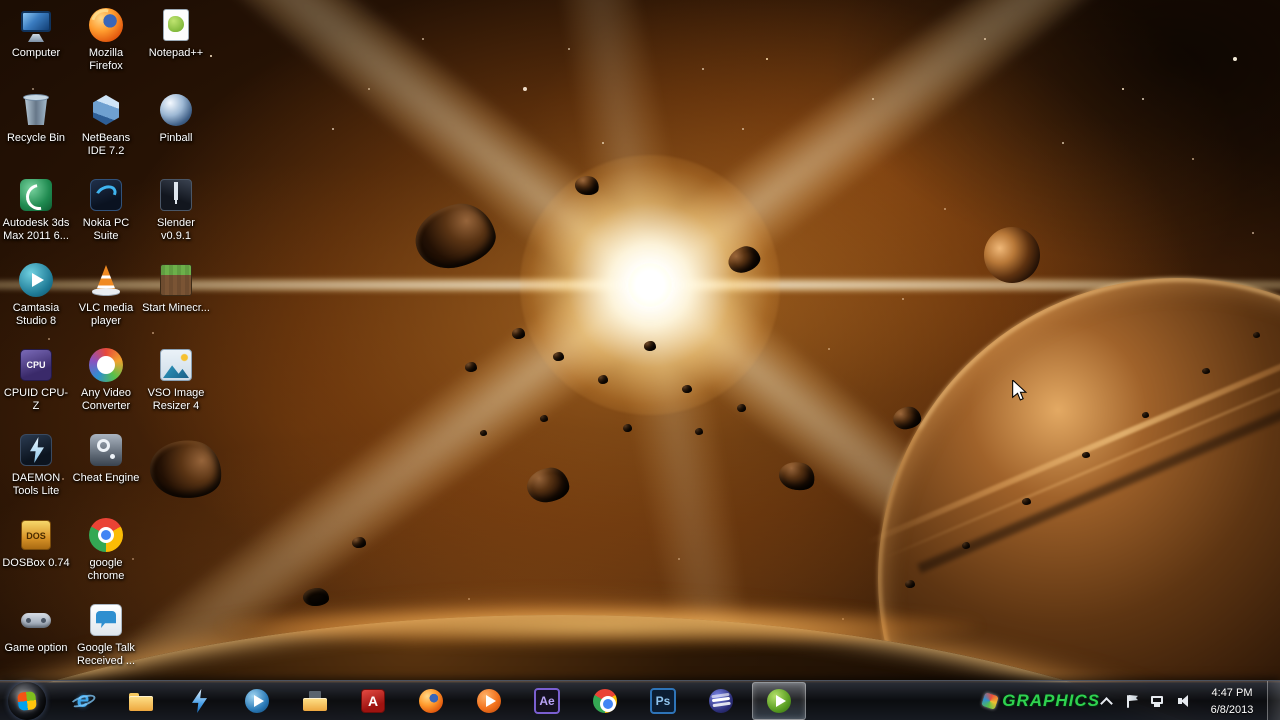 The image size is (1280, 720). I want to click on desktop-icon-firefox: Mozilla Firefox, so click(106, 40).